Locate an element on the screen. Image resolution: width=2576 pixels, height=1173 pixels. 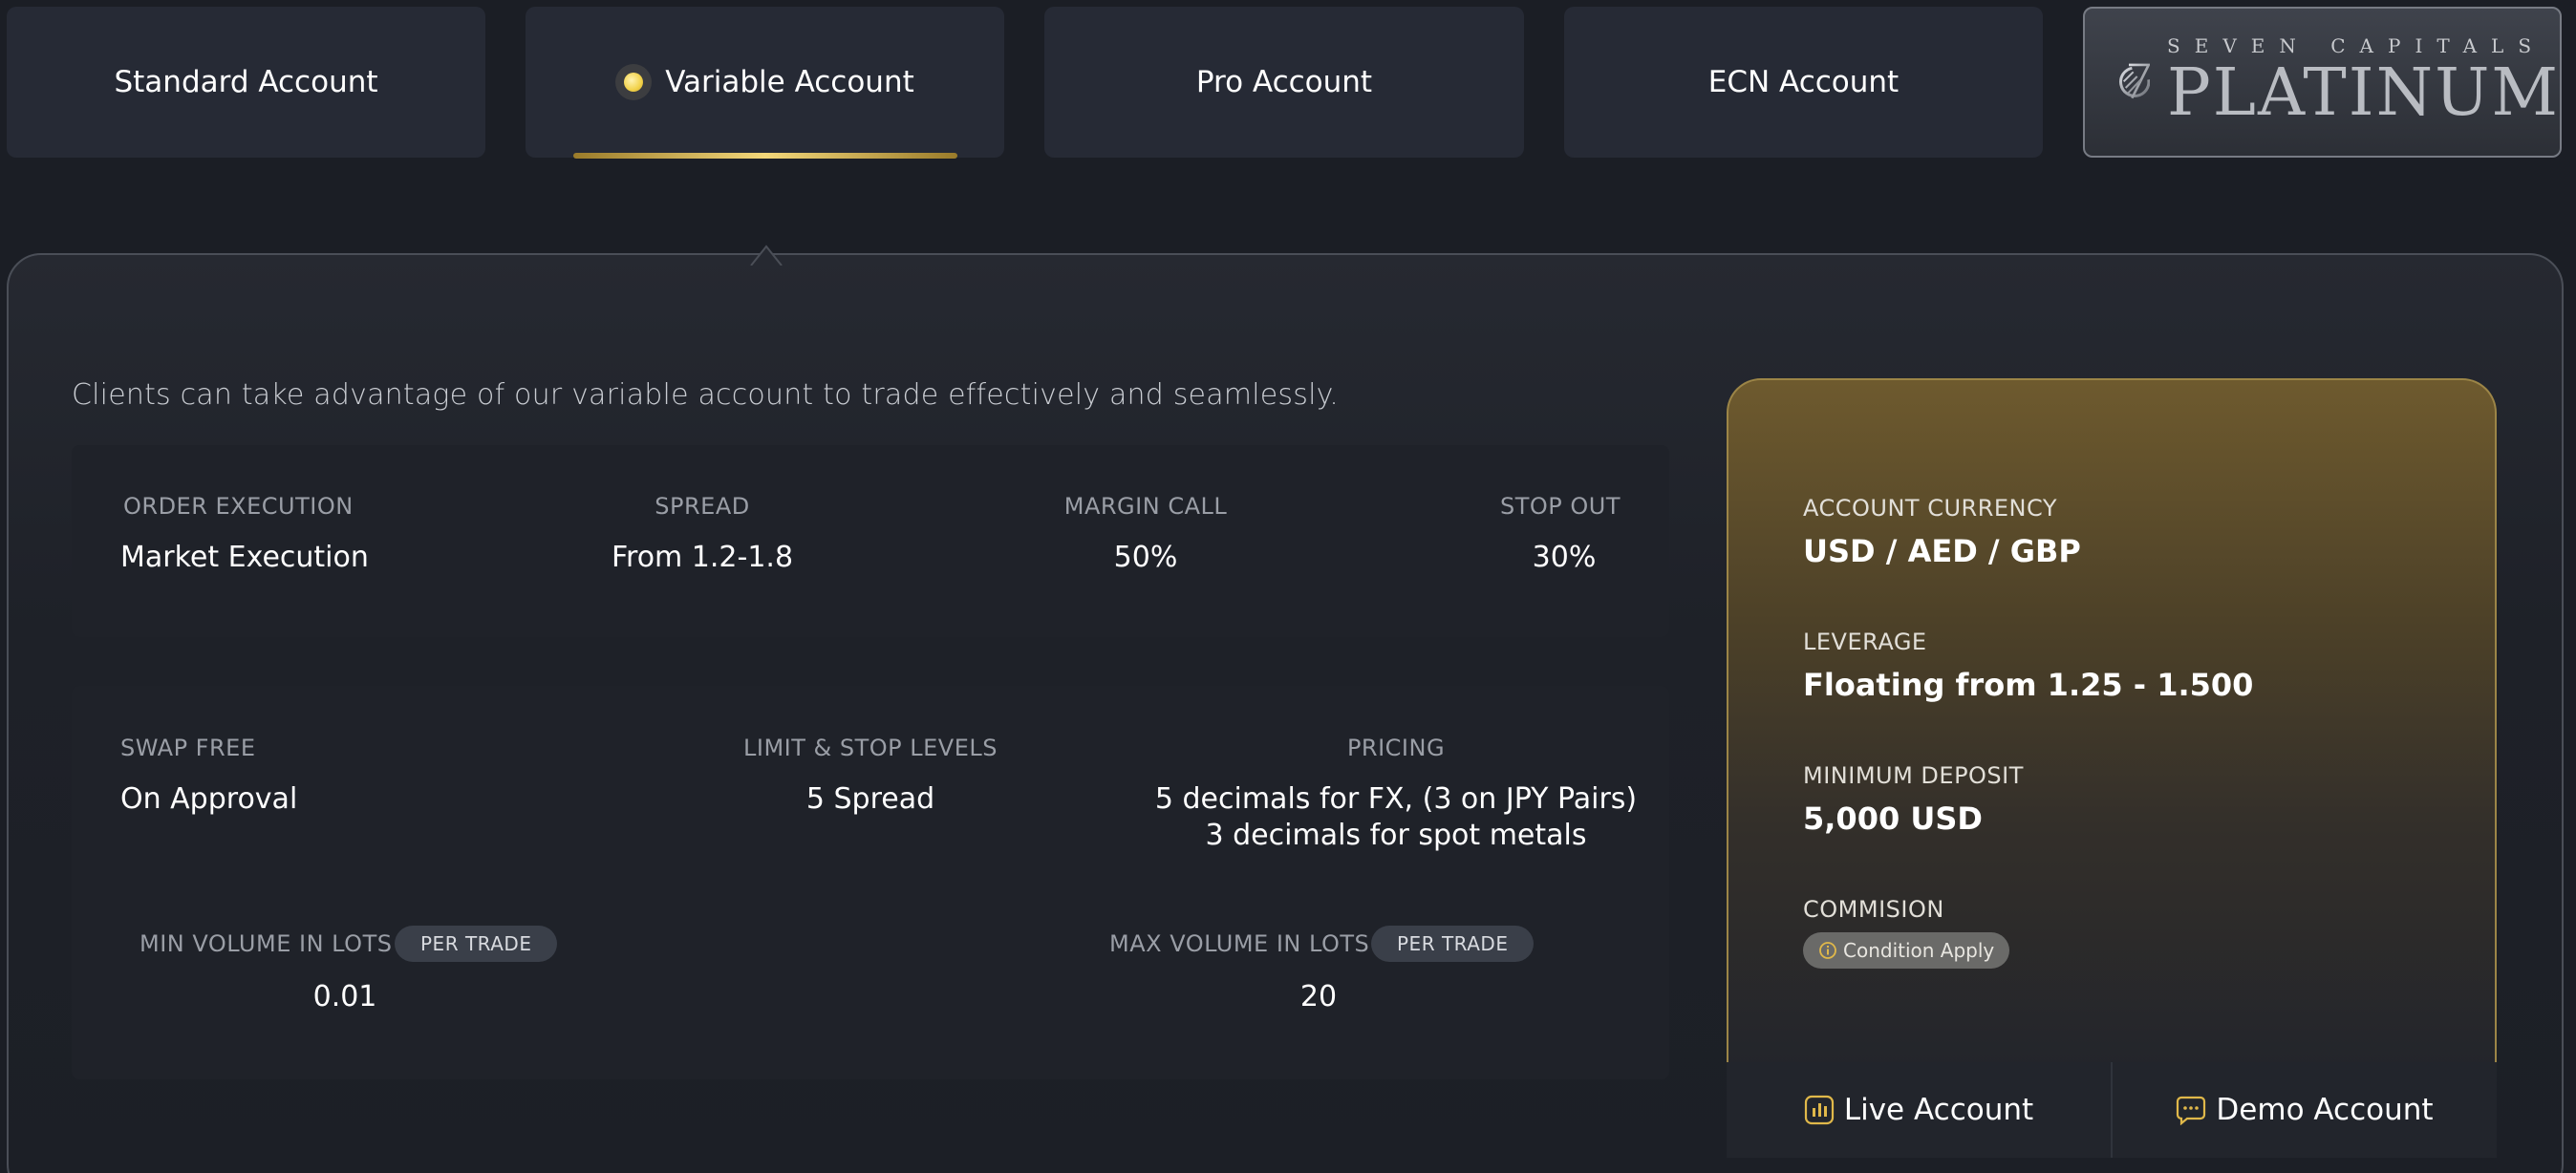
live-account-button: Live Account is located at coordinates (1919, 1110).